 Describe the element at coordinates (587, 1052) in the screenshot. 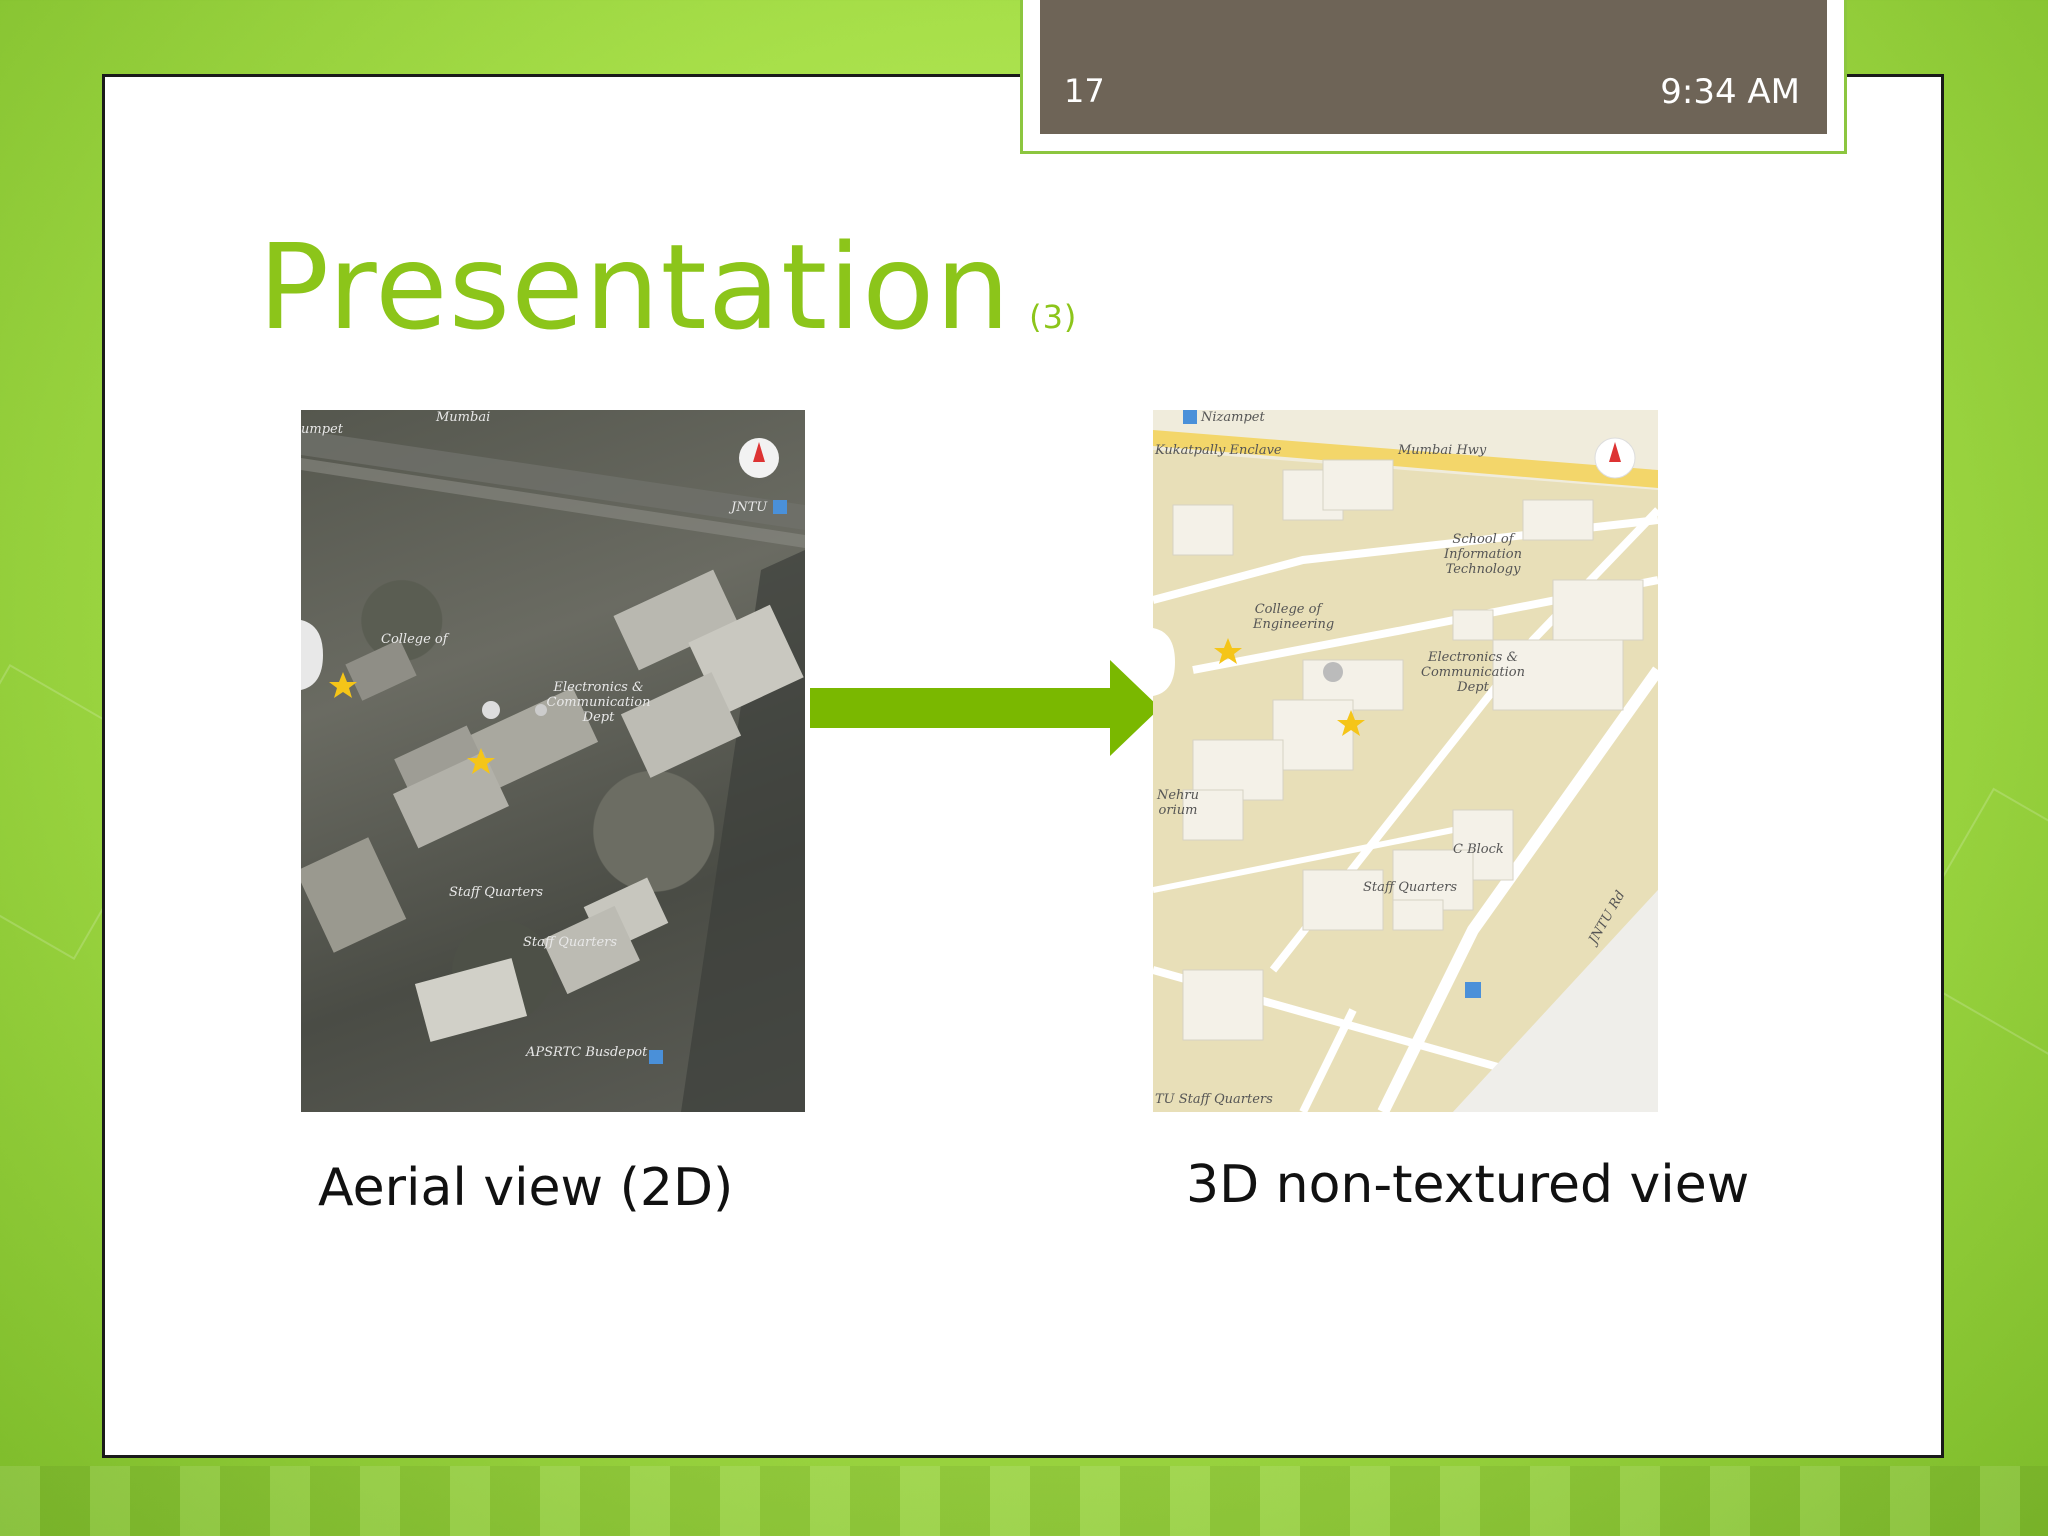

I see `map-label: APSRTC Busdepot` at that location.